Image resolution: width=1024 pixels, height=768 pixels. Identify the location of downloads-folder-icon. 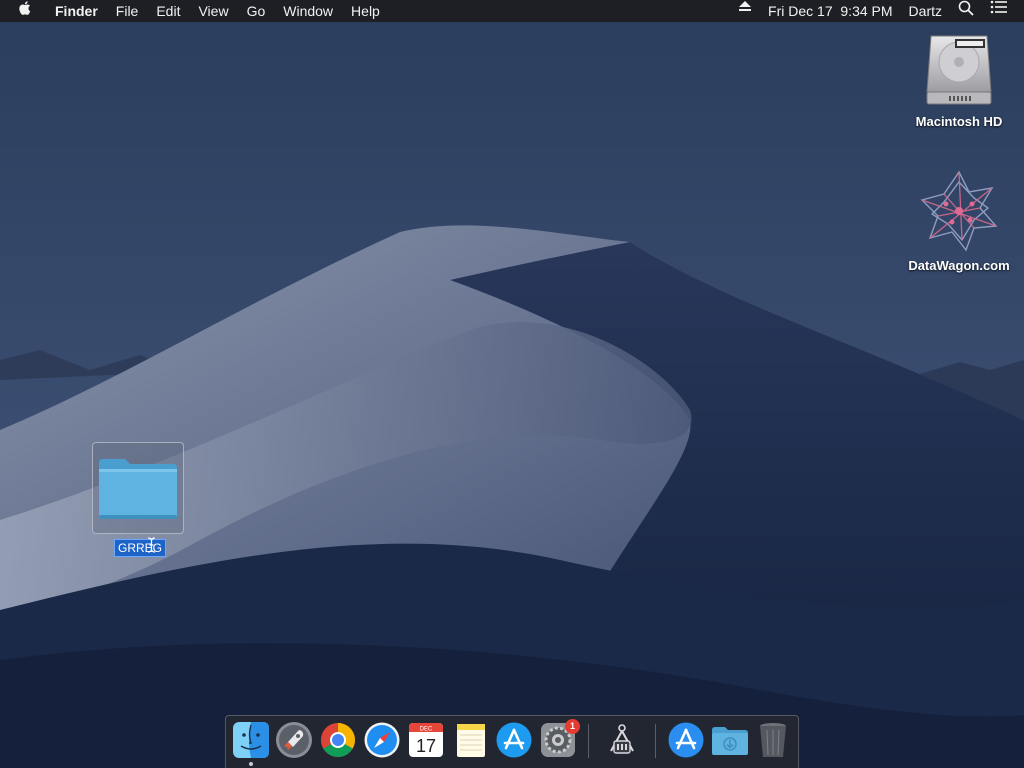
(730, 741).